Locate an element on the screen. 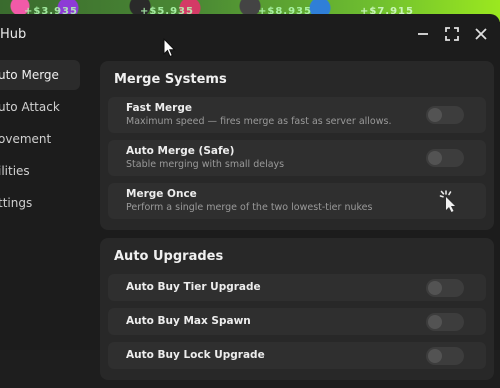  auto-buy-max-spawn-toggle is located at coordinates (445, 322).